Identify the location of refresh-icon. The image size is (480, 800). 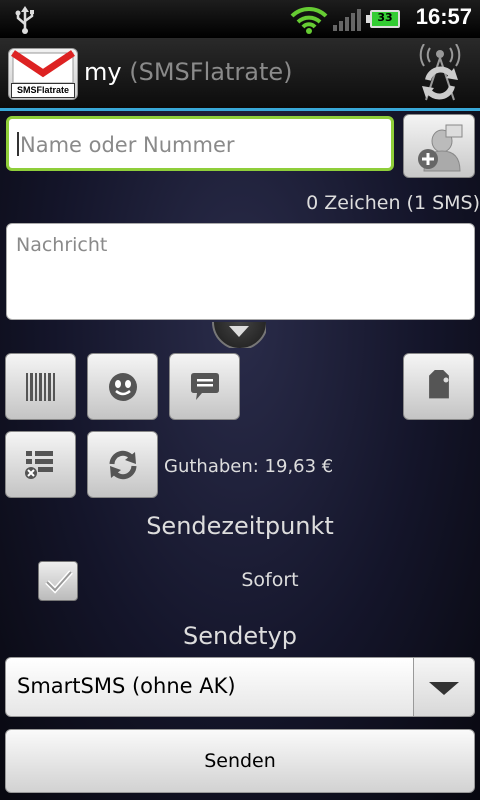
(123, 465).